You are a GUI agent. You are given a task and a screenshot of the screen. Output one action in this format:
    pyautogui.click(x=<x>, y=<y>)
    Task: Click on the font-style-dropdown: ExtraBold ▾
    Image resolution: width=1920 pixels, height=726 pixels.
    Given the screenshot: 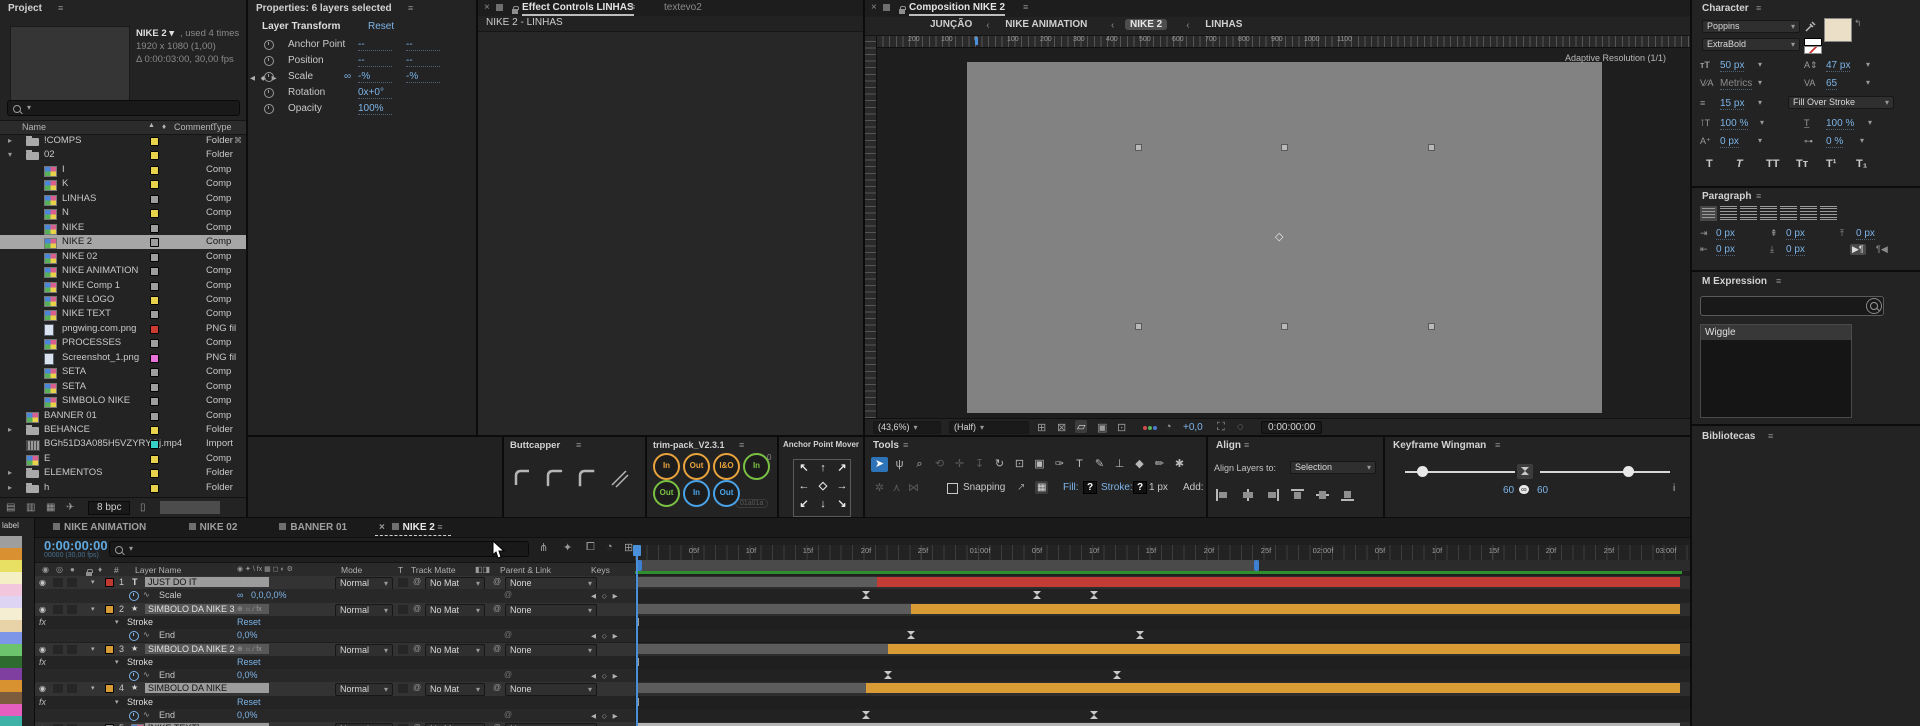 What is the action you would take?
    pyautogui.click(x=1751, y=44)
    